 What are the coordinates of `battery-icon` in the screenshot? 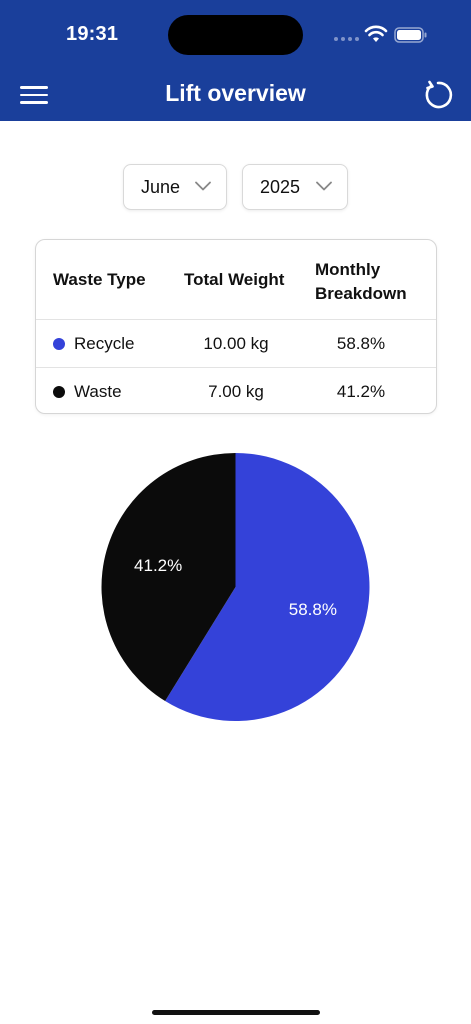 It's located at (410, 35).